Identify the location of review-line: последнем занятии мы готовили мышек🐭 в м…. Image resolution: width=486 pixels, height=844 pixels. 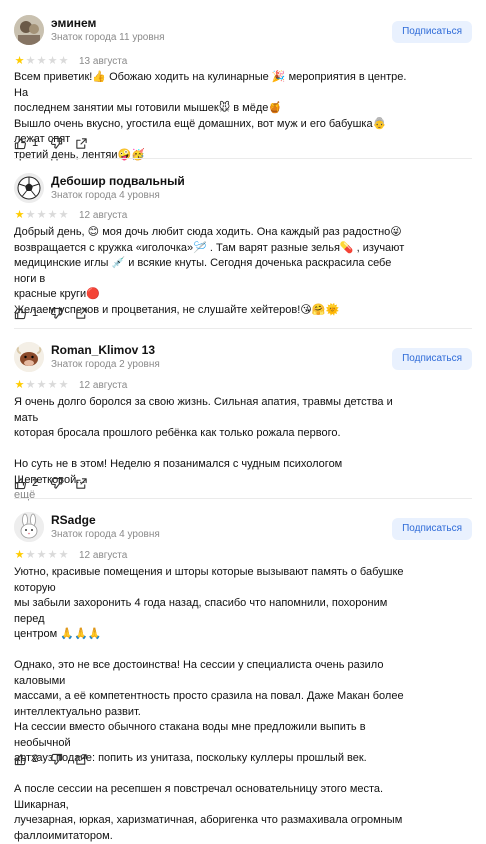
(214, 109).